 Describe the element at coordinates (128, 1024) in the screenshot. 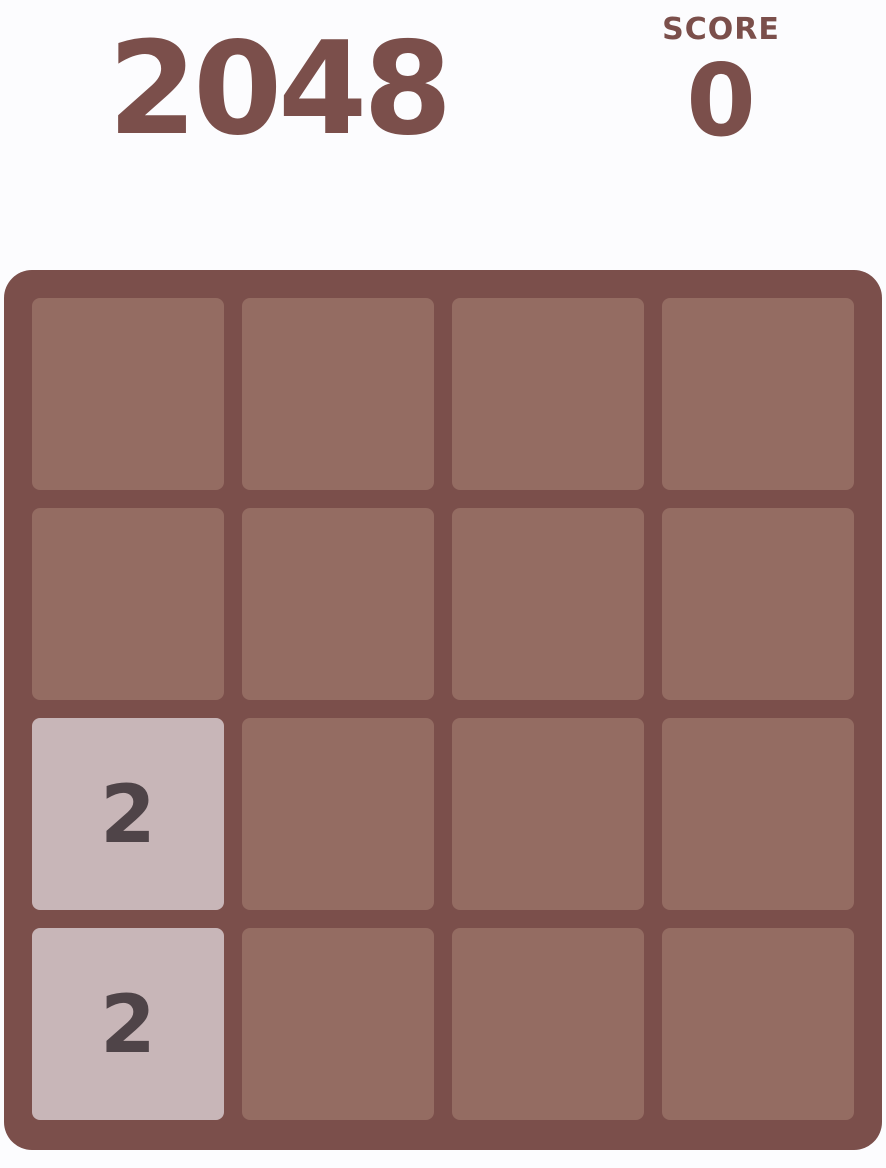

I see `tile-r4-c1: 2` at that location.